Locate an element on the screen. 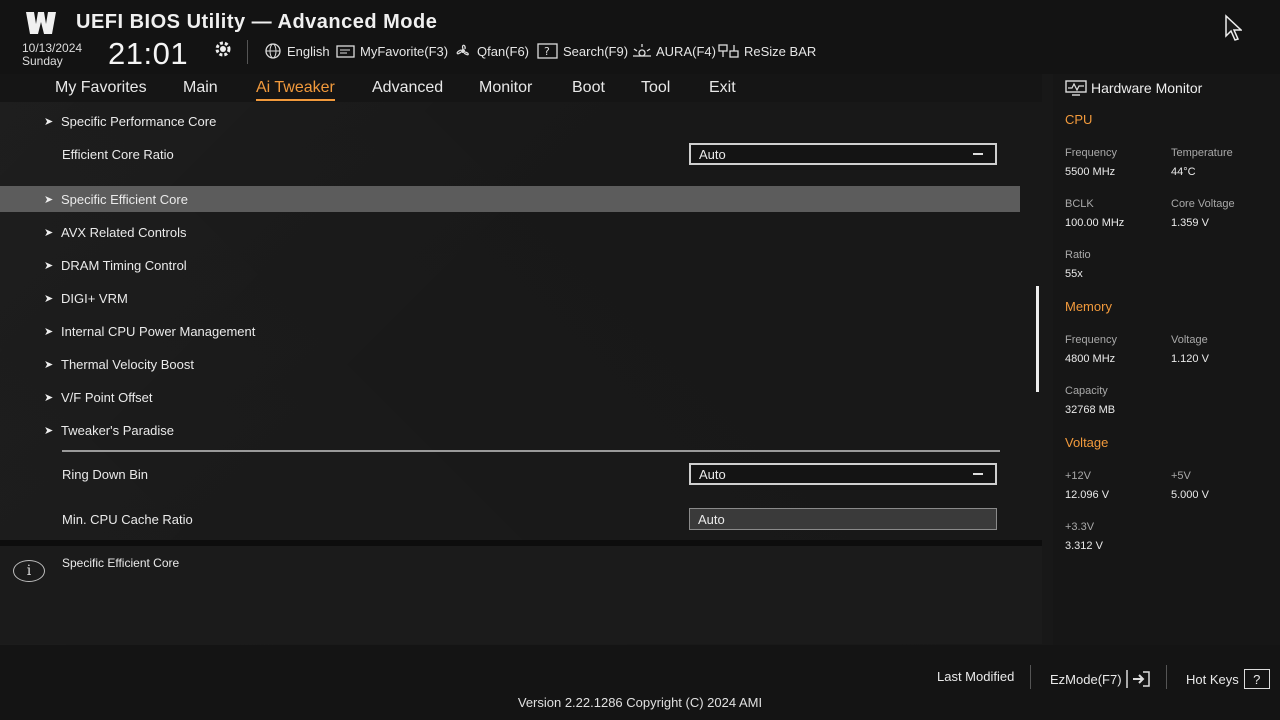  cpu-temperature-label: Temperature is located at coordinates (1202, 153).